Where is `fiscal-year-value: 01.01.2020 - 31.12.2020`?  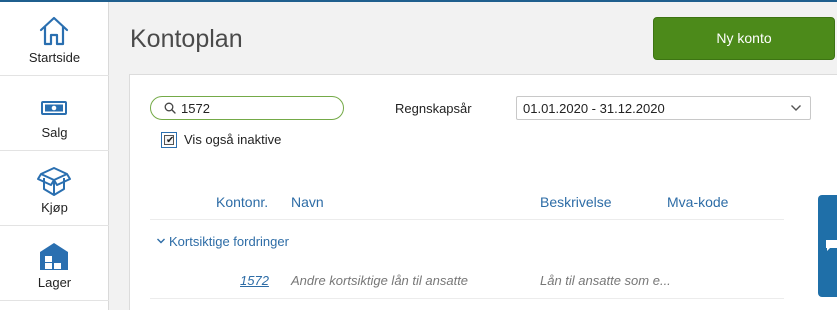 fiscal-year-value: 01.01.2020 - 31.12.2020 is located at coordinates (594, 108).